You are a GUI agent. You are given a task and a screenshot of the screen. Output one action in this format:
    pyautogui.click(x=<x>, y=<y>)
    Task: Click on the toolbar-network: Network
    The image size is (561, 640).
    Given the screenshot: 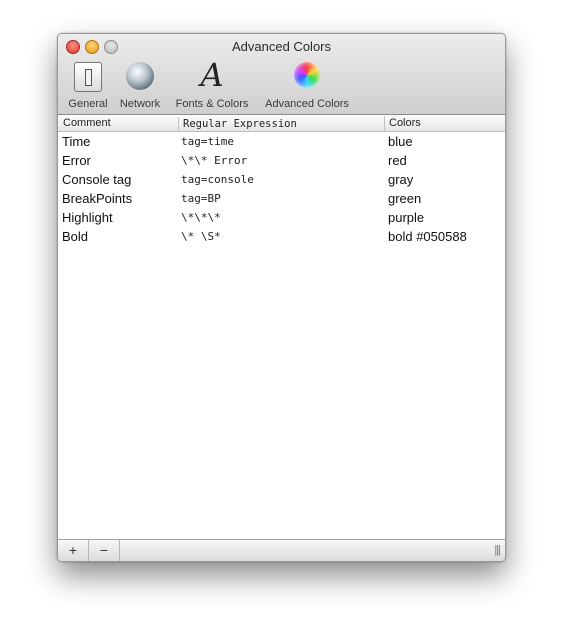 What is the action you would take?
    pyautogui.click(x=140, y=86)
    